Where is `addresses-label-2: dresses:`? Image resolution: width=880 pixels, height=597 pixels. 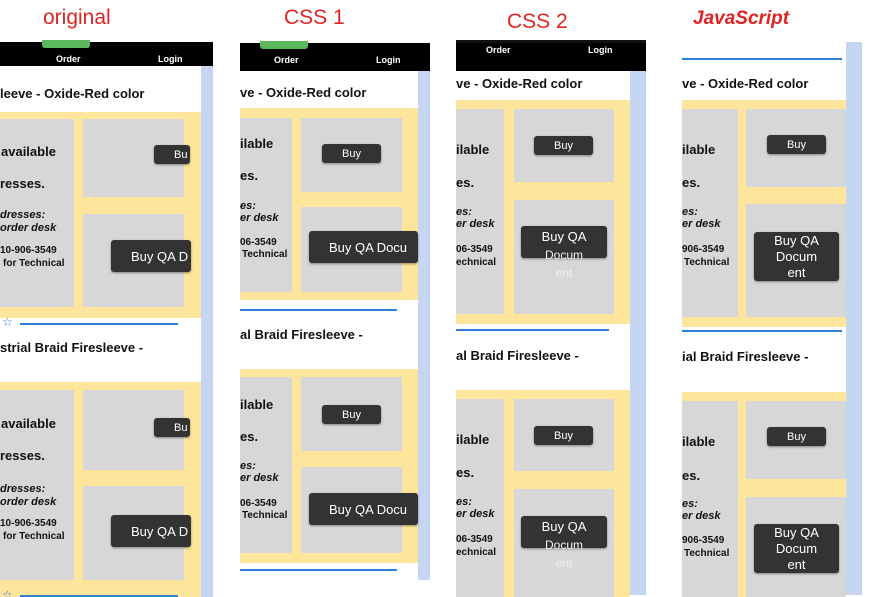 addresses-label-2: dresses: is located at coordinates (23, 489).